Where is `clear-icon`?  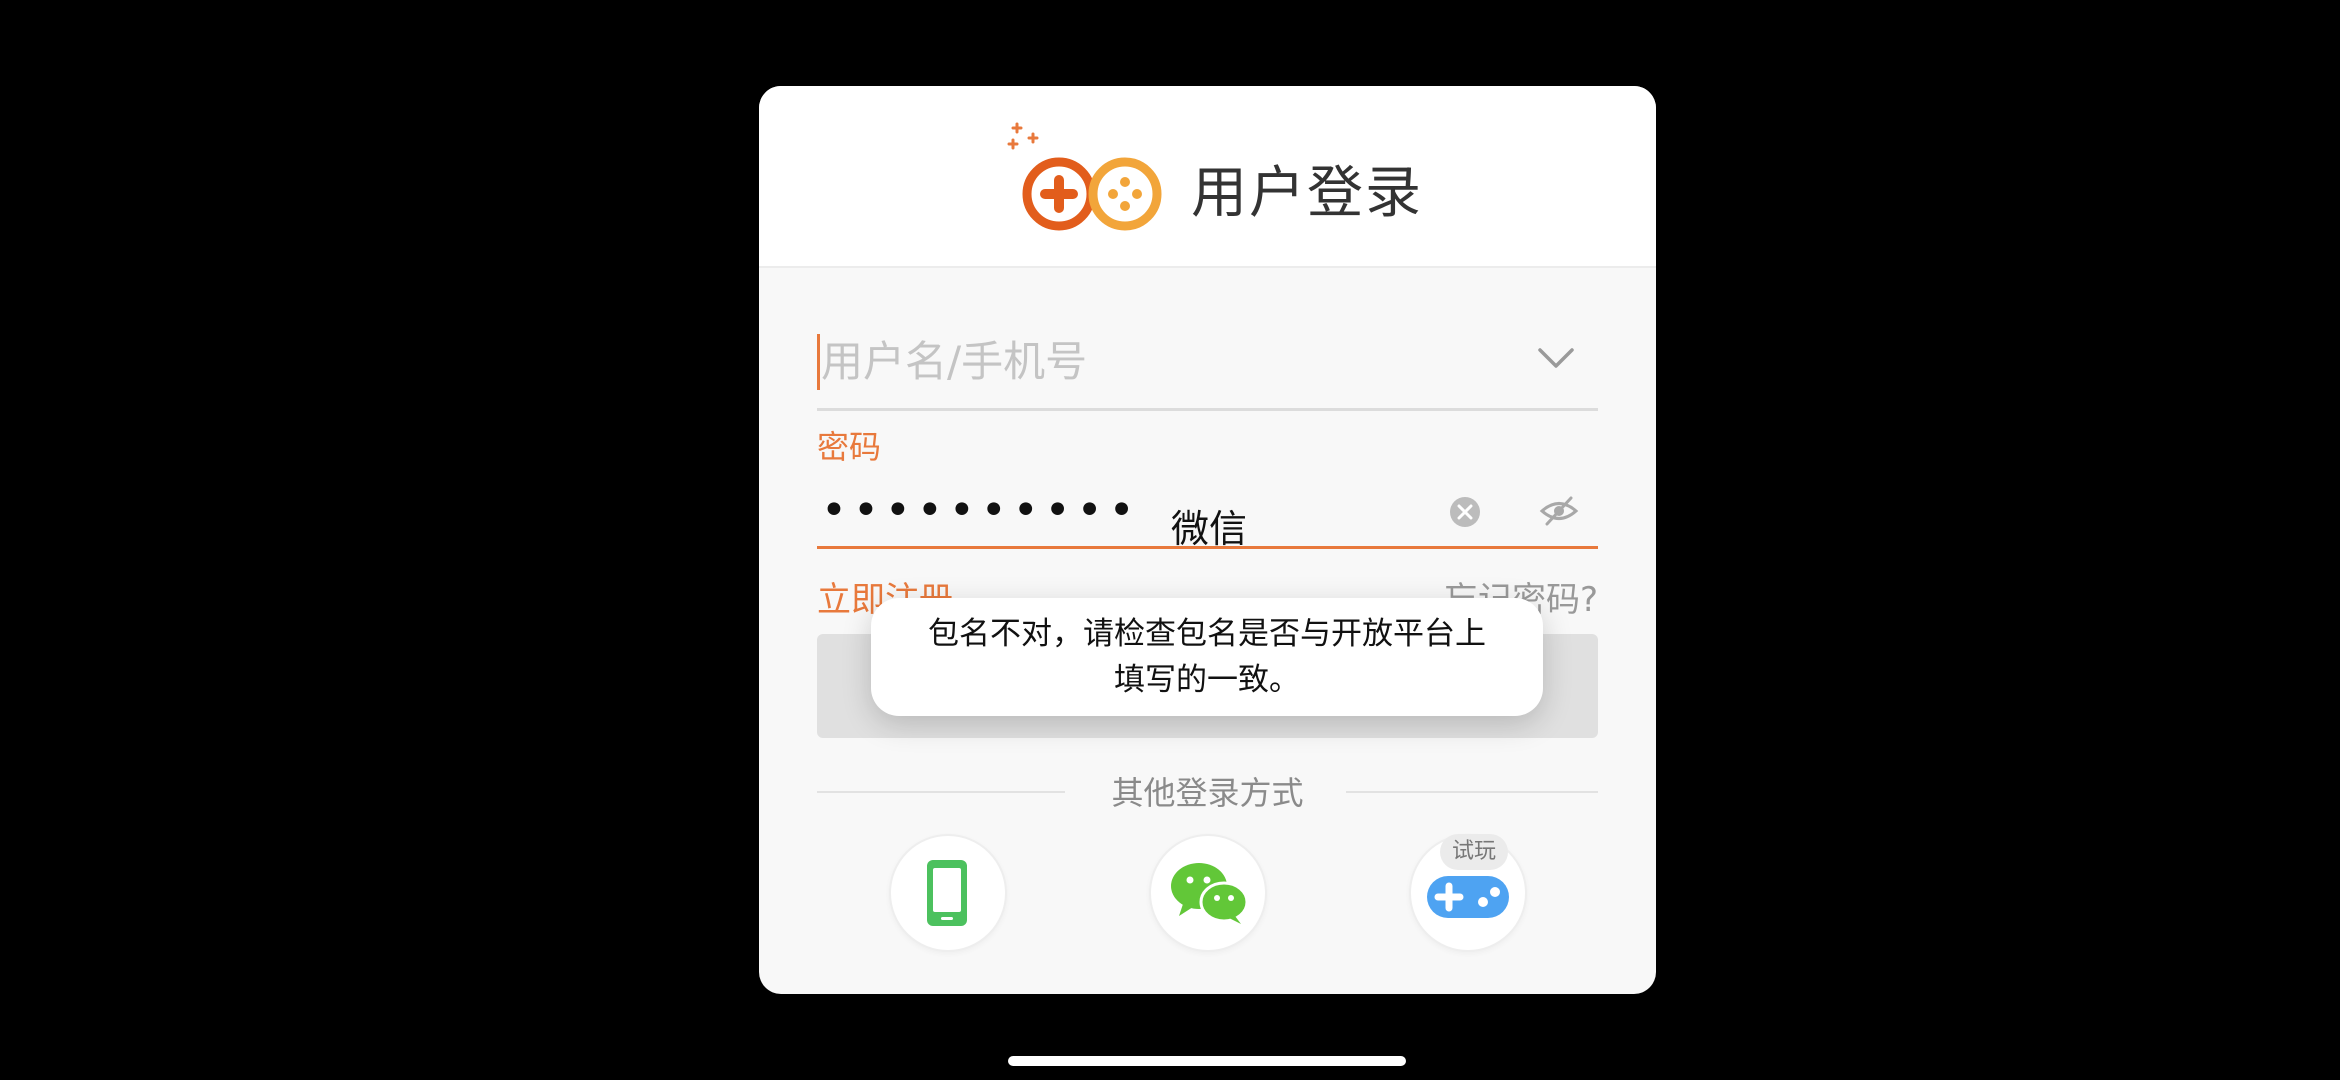 clear-icon is located at coordinates (1465, 512).